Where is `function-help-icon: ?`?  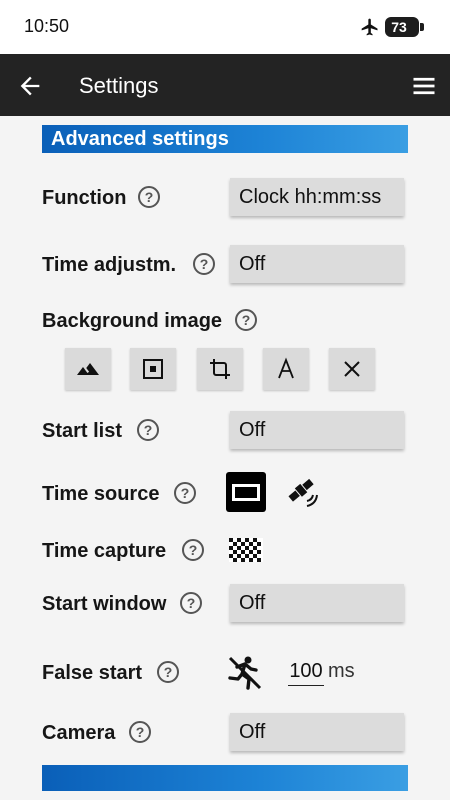 function-help-icon: ? is located at coordinates (149, 197).